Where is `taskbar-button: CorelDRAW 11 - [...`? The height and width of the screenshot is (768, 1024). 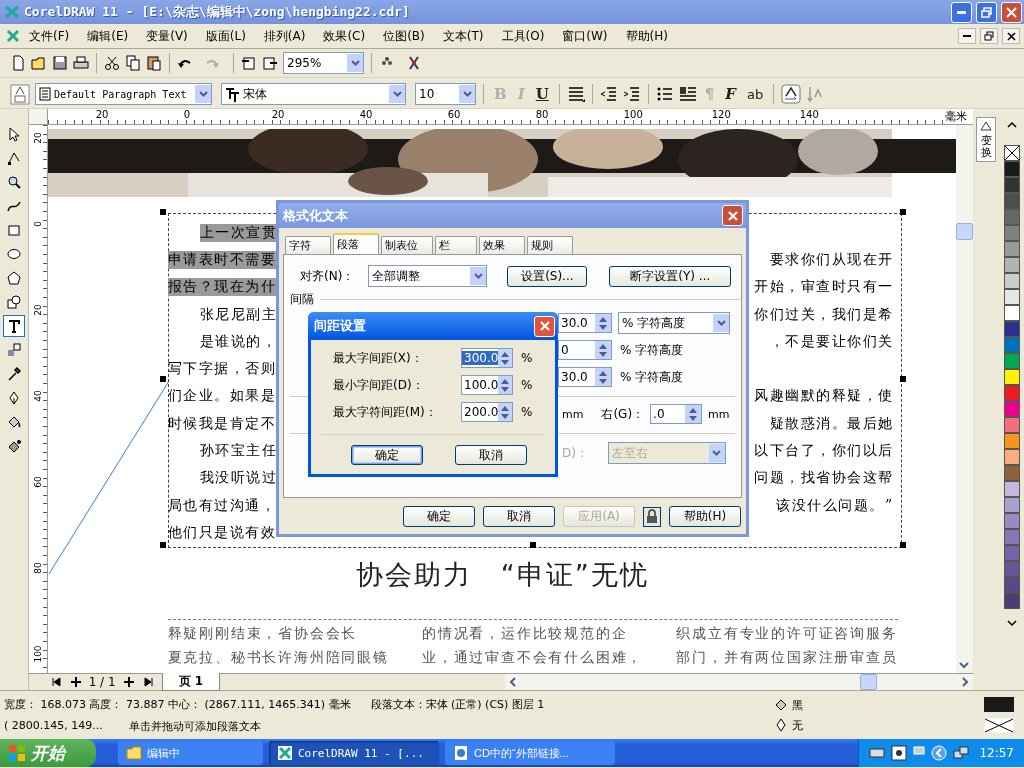
taskbar-button: CorelDRAW 11 - [... is located at coordinates (354, 753).